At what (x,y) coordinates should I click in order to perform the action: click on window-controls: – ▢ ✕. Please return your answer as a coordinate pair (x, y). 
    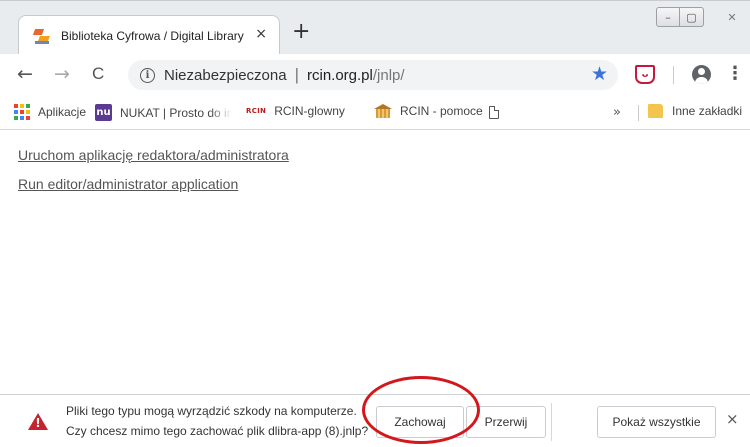
    Looking at the image, I should click on (700, 18).